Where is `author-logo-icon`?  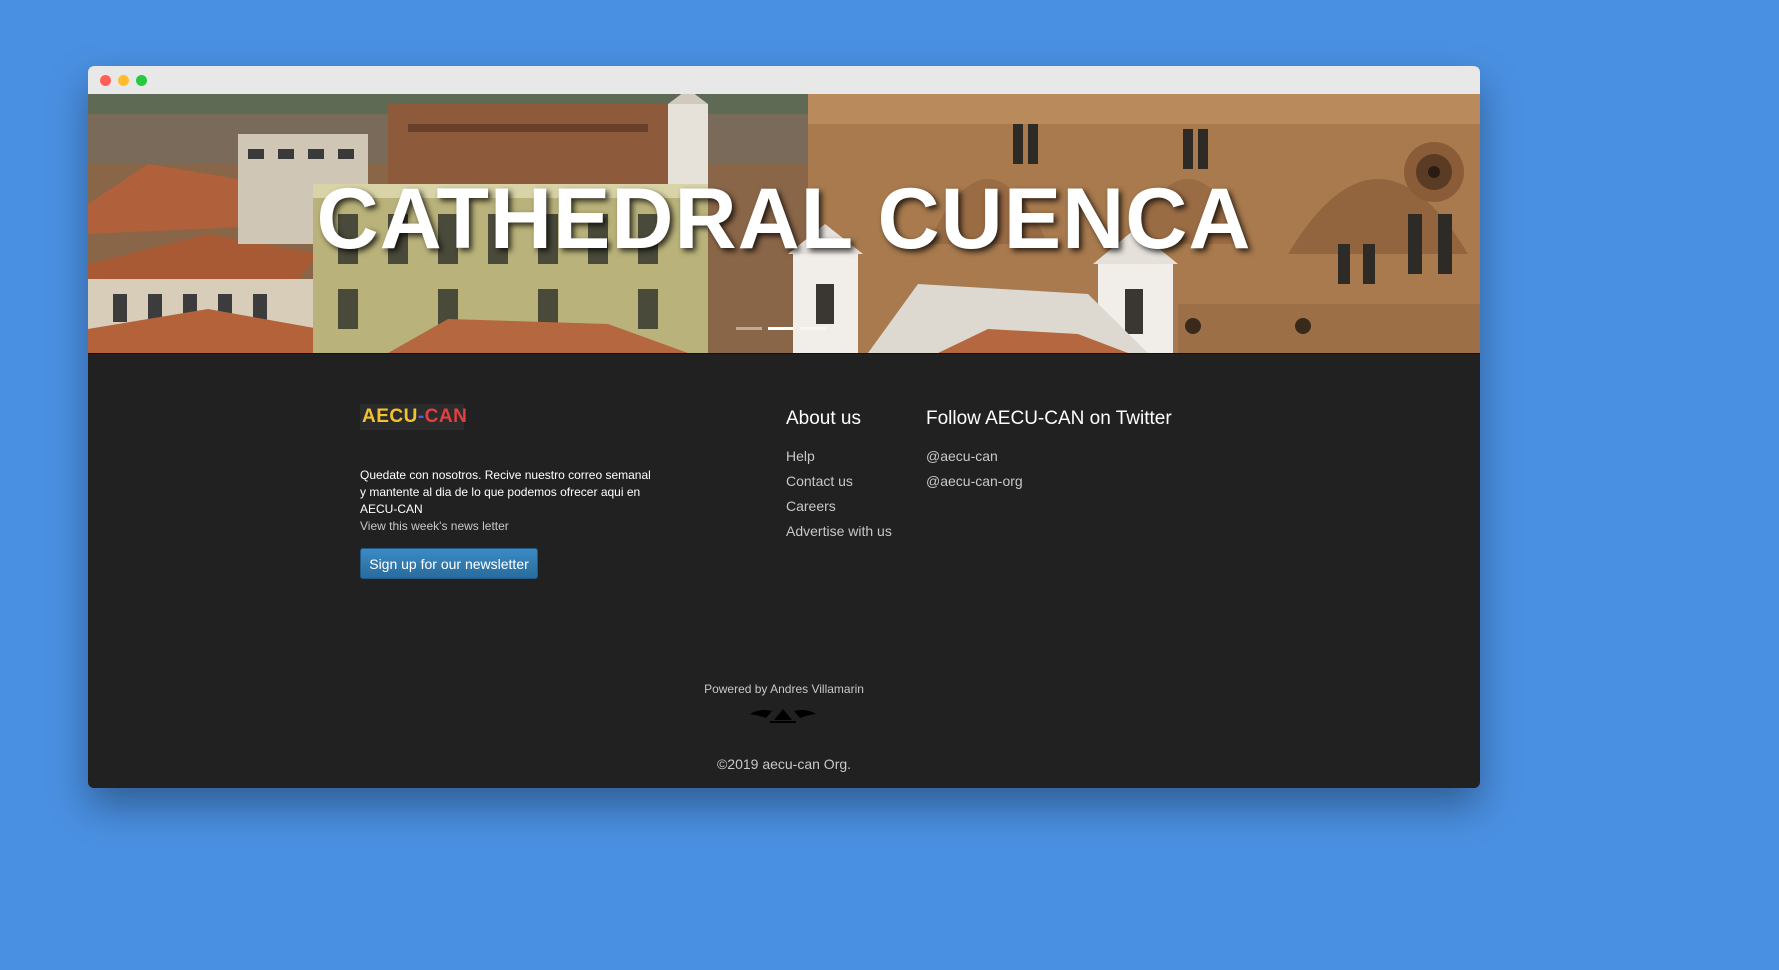
author-logo-icon is located at coordinates (783, 716).